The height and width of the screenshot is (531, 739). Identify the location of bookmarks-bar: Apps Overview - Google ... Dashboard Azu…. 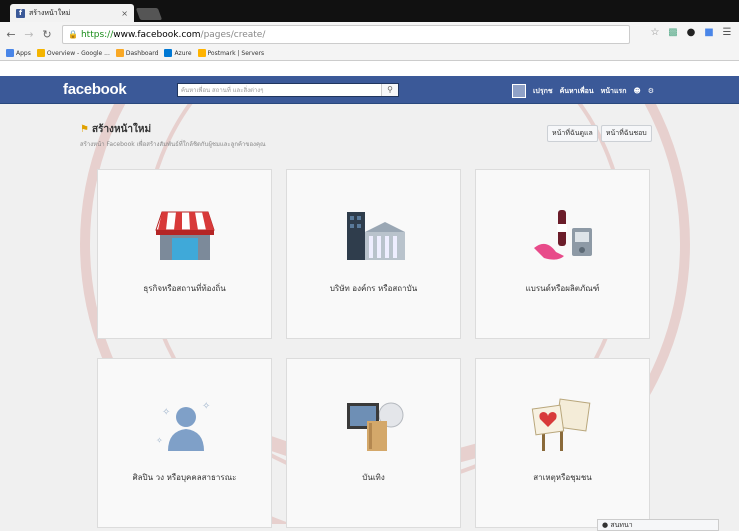
(369, 53).